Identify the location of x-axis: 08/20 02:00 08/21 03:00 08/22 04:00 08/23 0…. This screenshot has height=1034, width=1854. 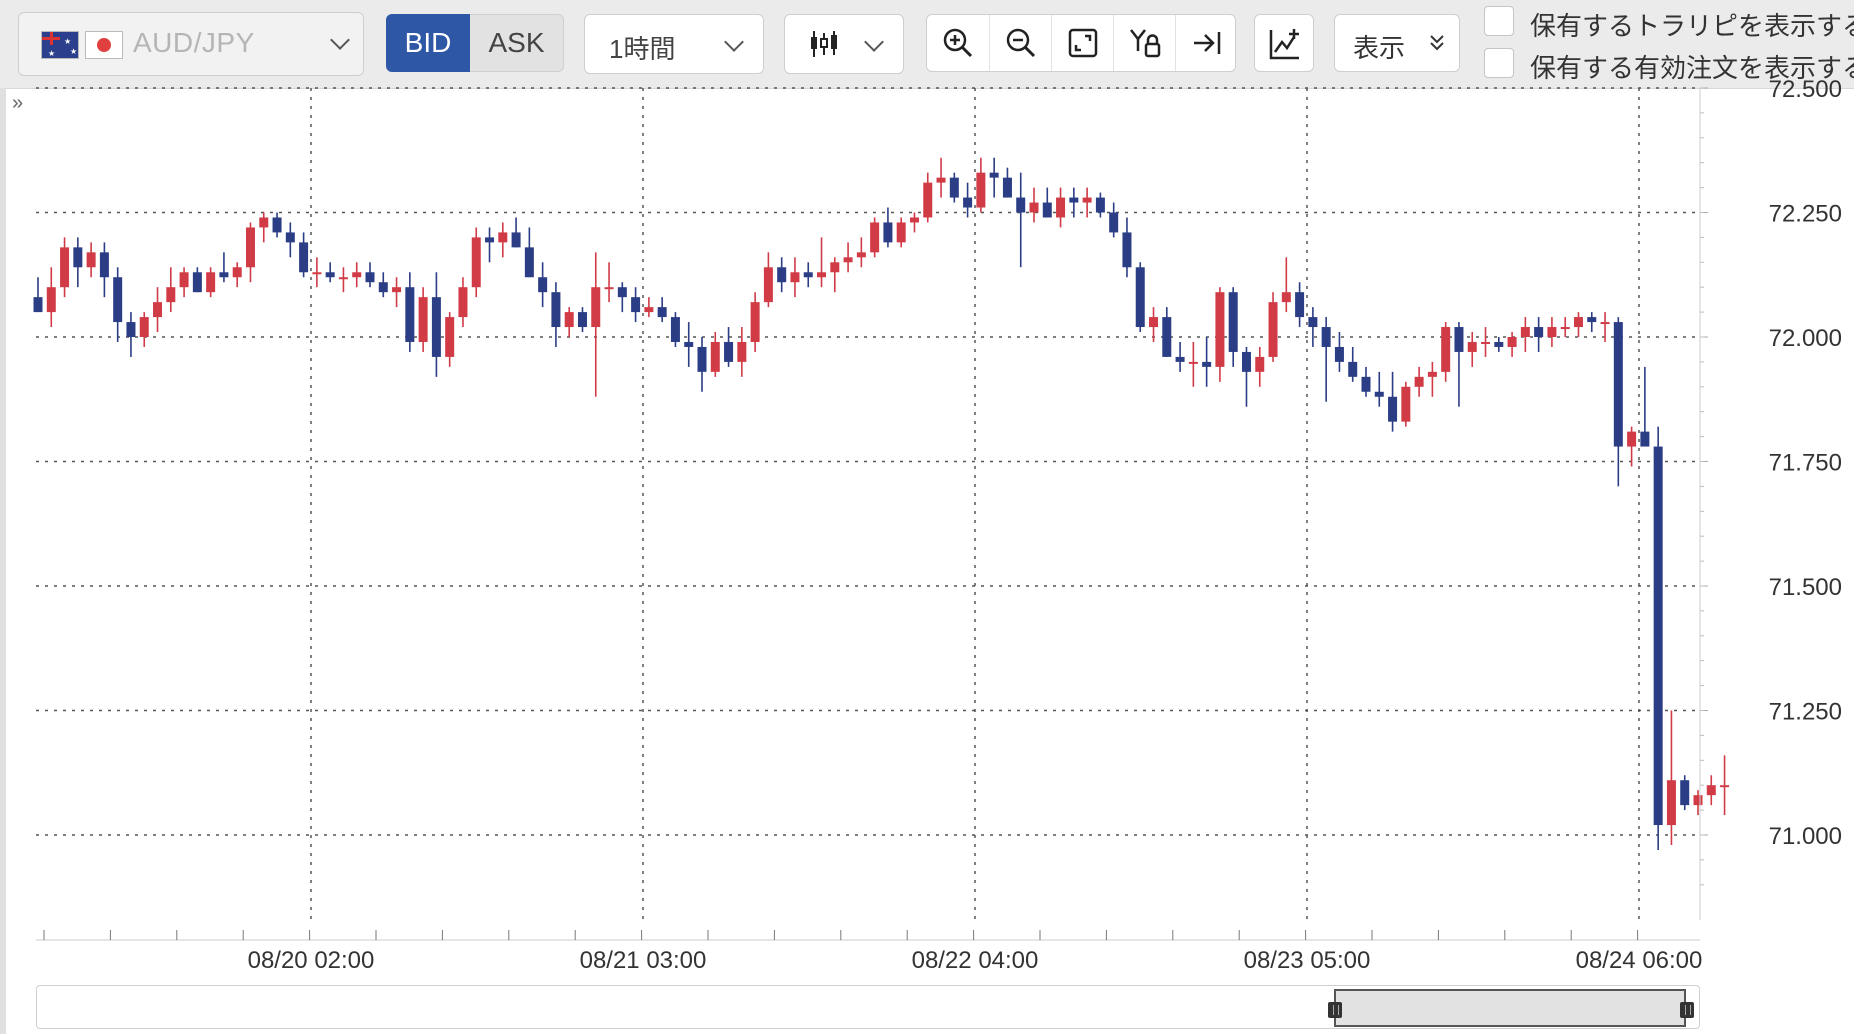
(869, 952).